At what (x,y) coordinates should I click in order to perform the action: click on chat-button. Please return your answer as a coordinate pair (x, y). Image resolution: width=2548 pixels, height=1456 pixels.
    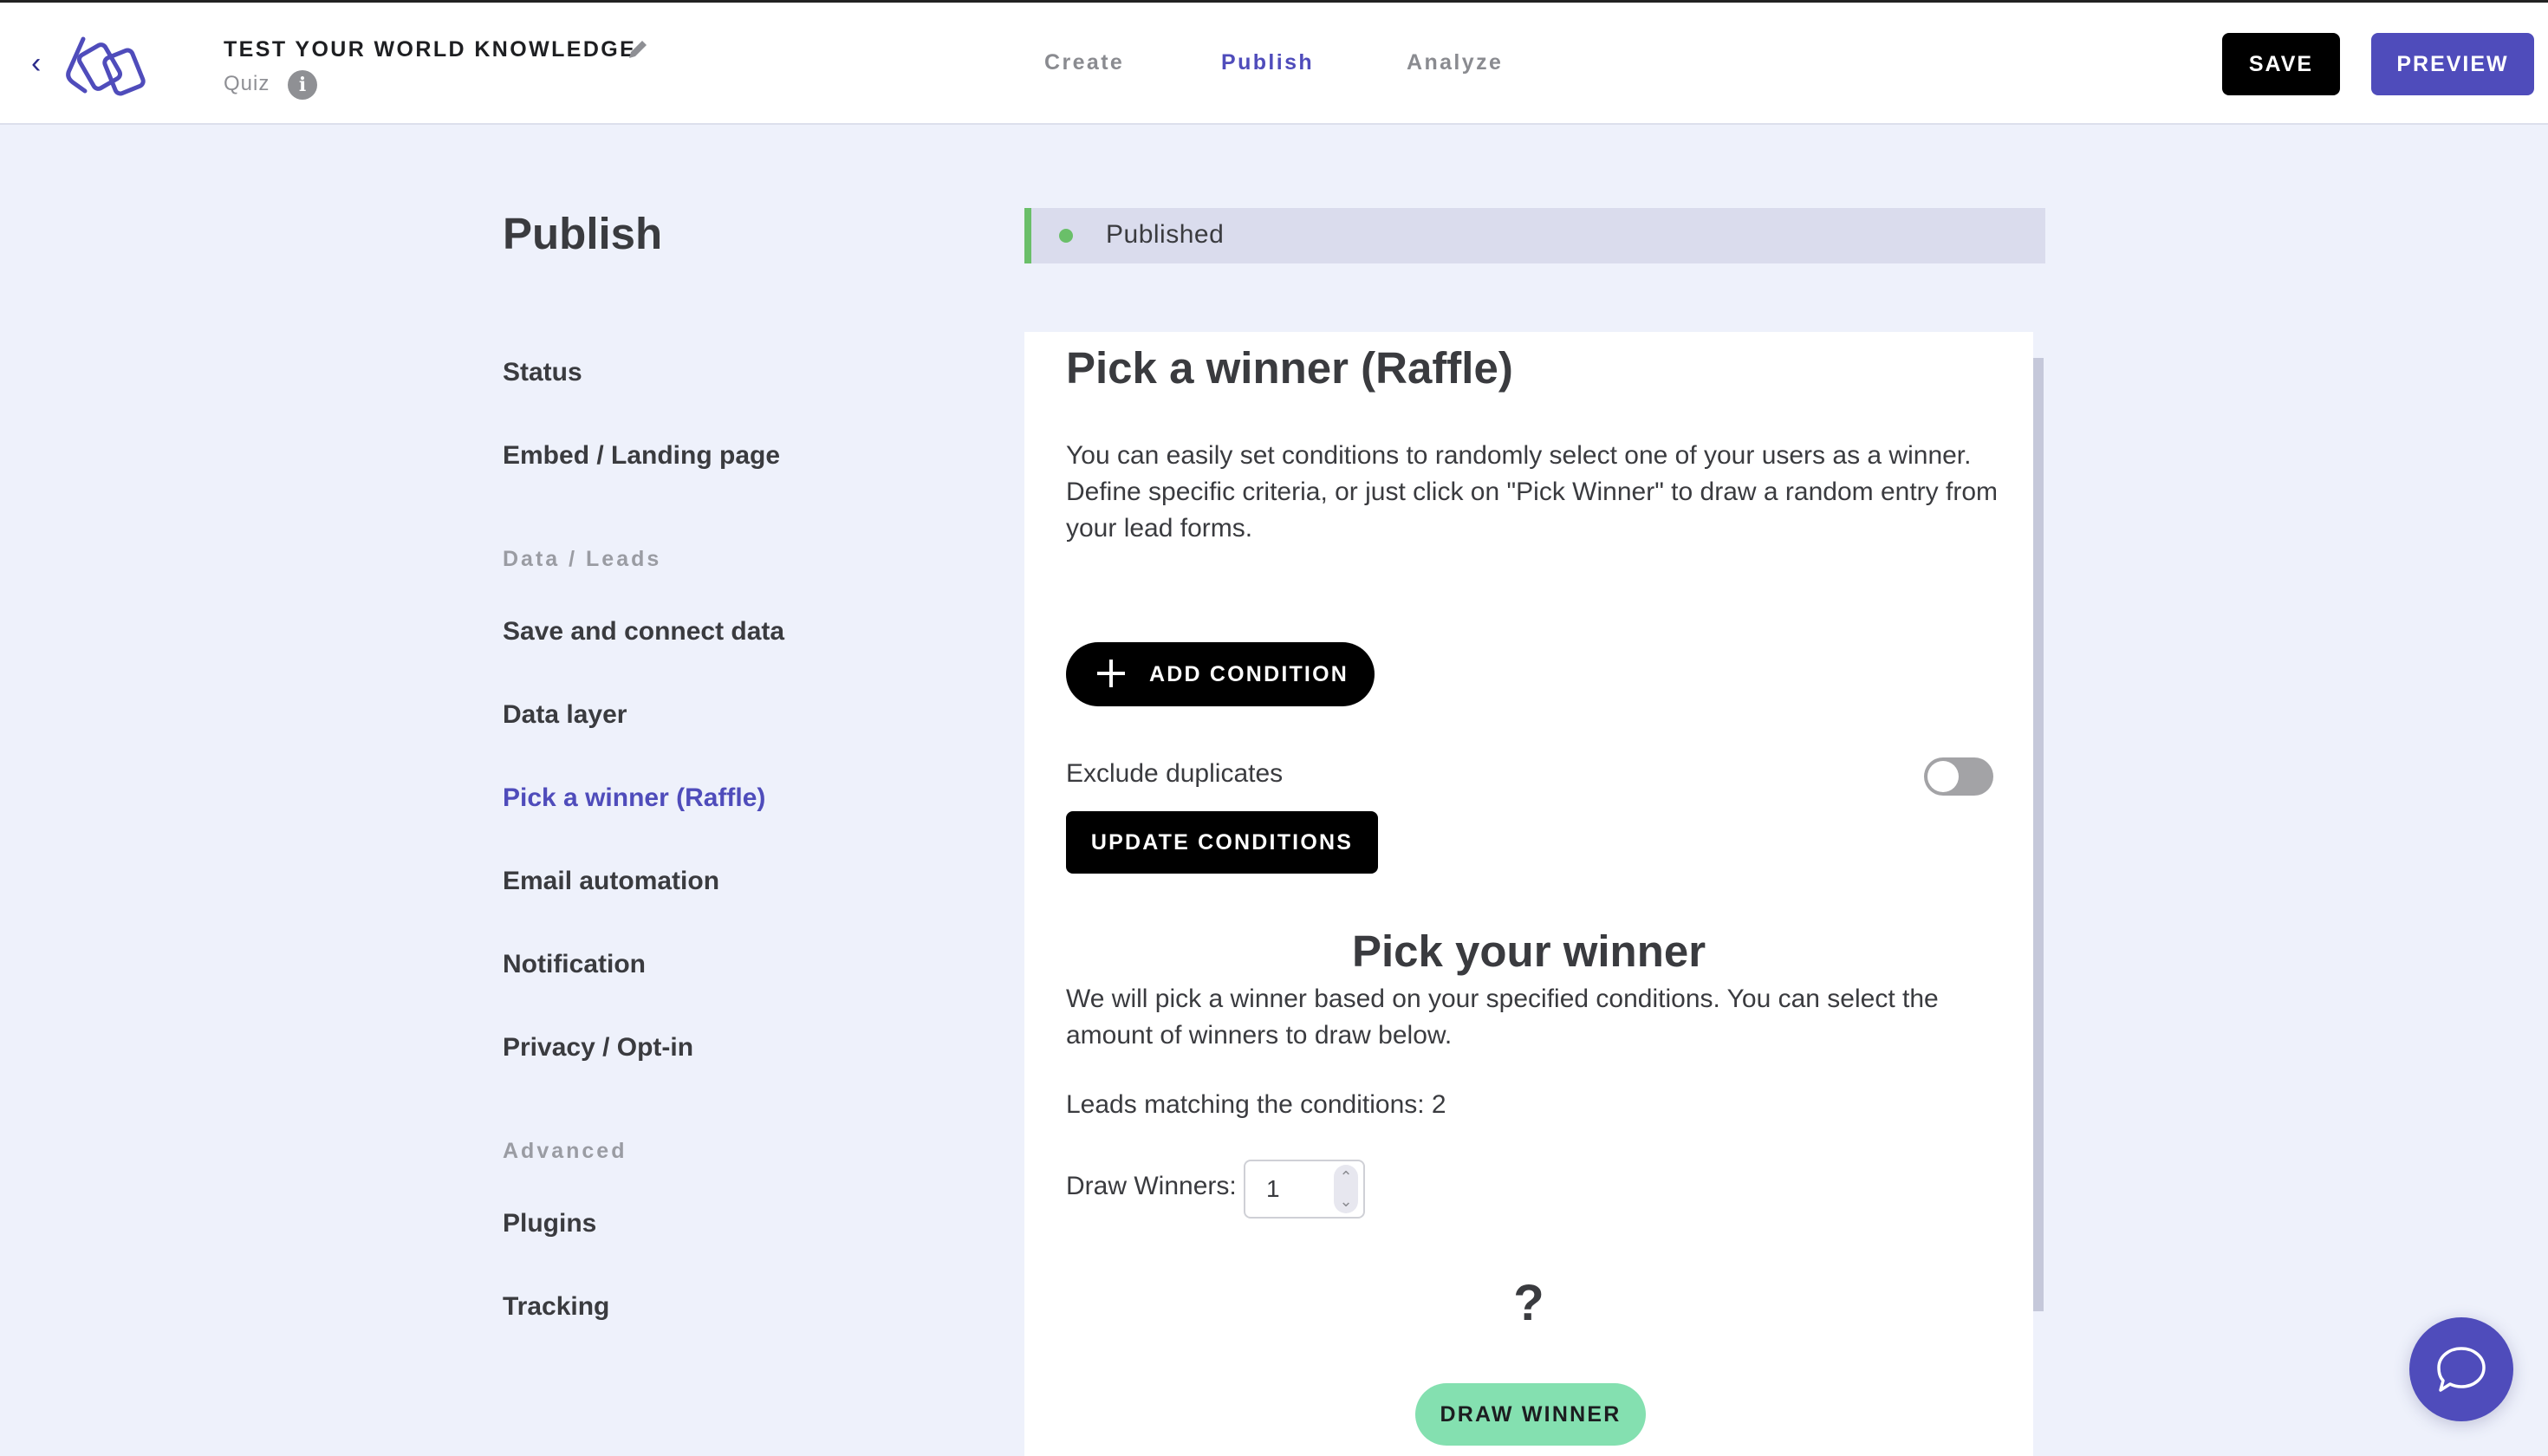
    Looking at the image, I should click on (2461, 1369).